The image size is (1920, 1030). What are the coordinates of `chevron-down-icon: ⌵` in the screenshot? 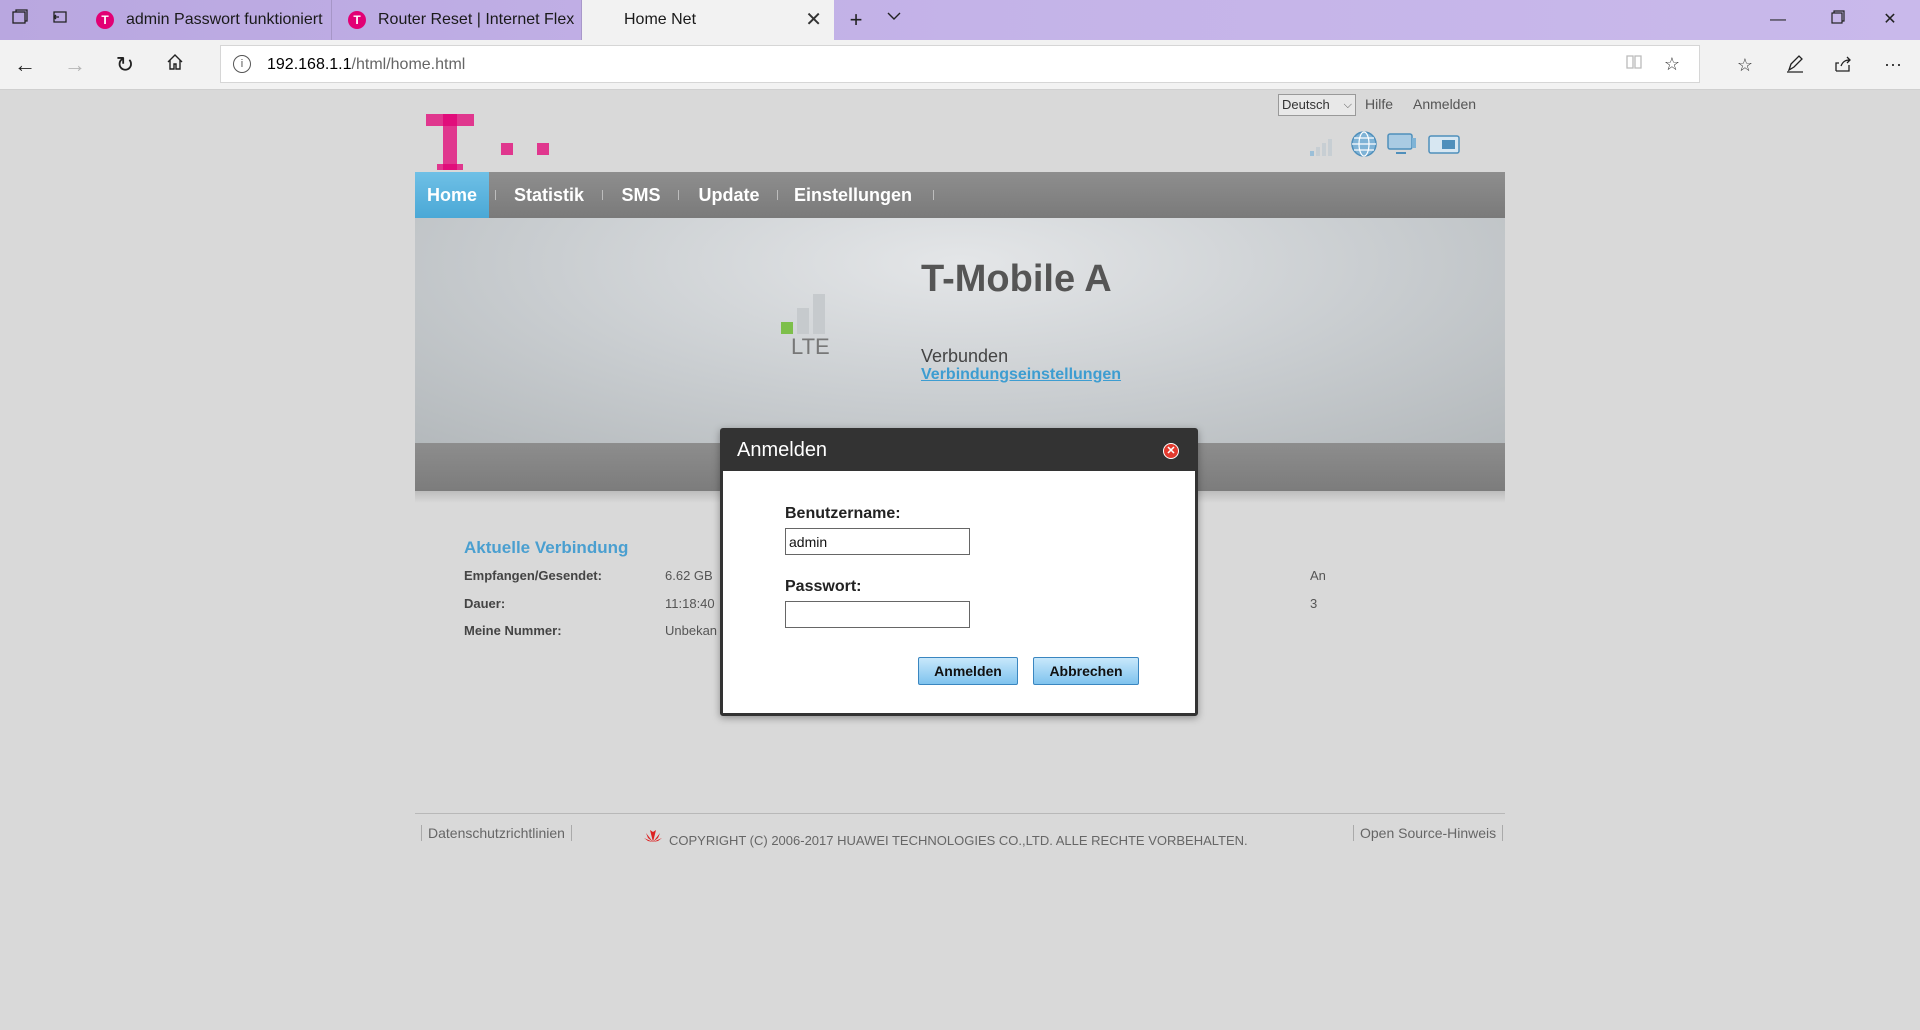 It's located at (1347, 105).